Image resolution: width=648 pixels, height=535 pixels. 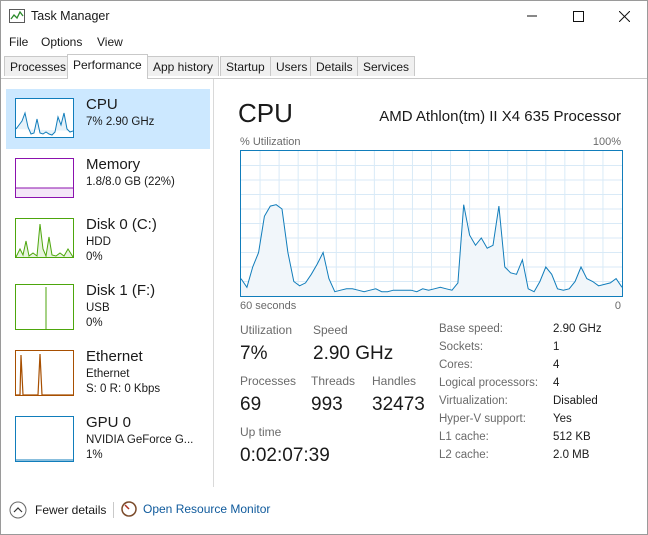 What do you see at coordinates (324, 513) in the screenshot?
I see `footer-bar: Fewer details Open Resource Monitor` at bounding box center [324, 513].